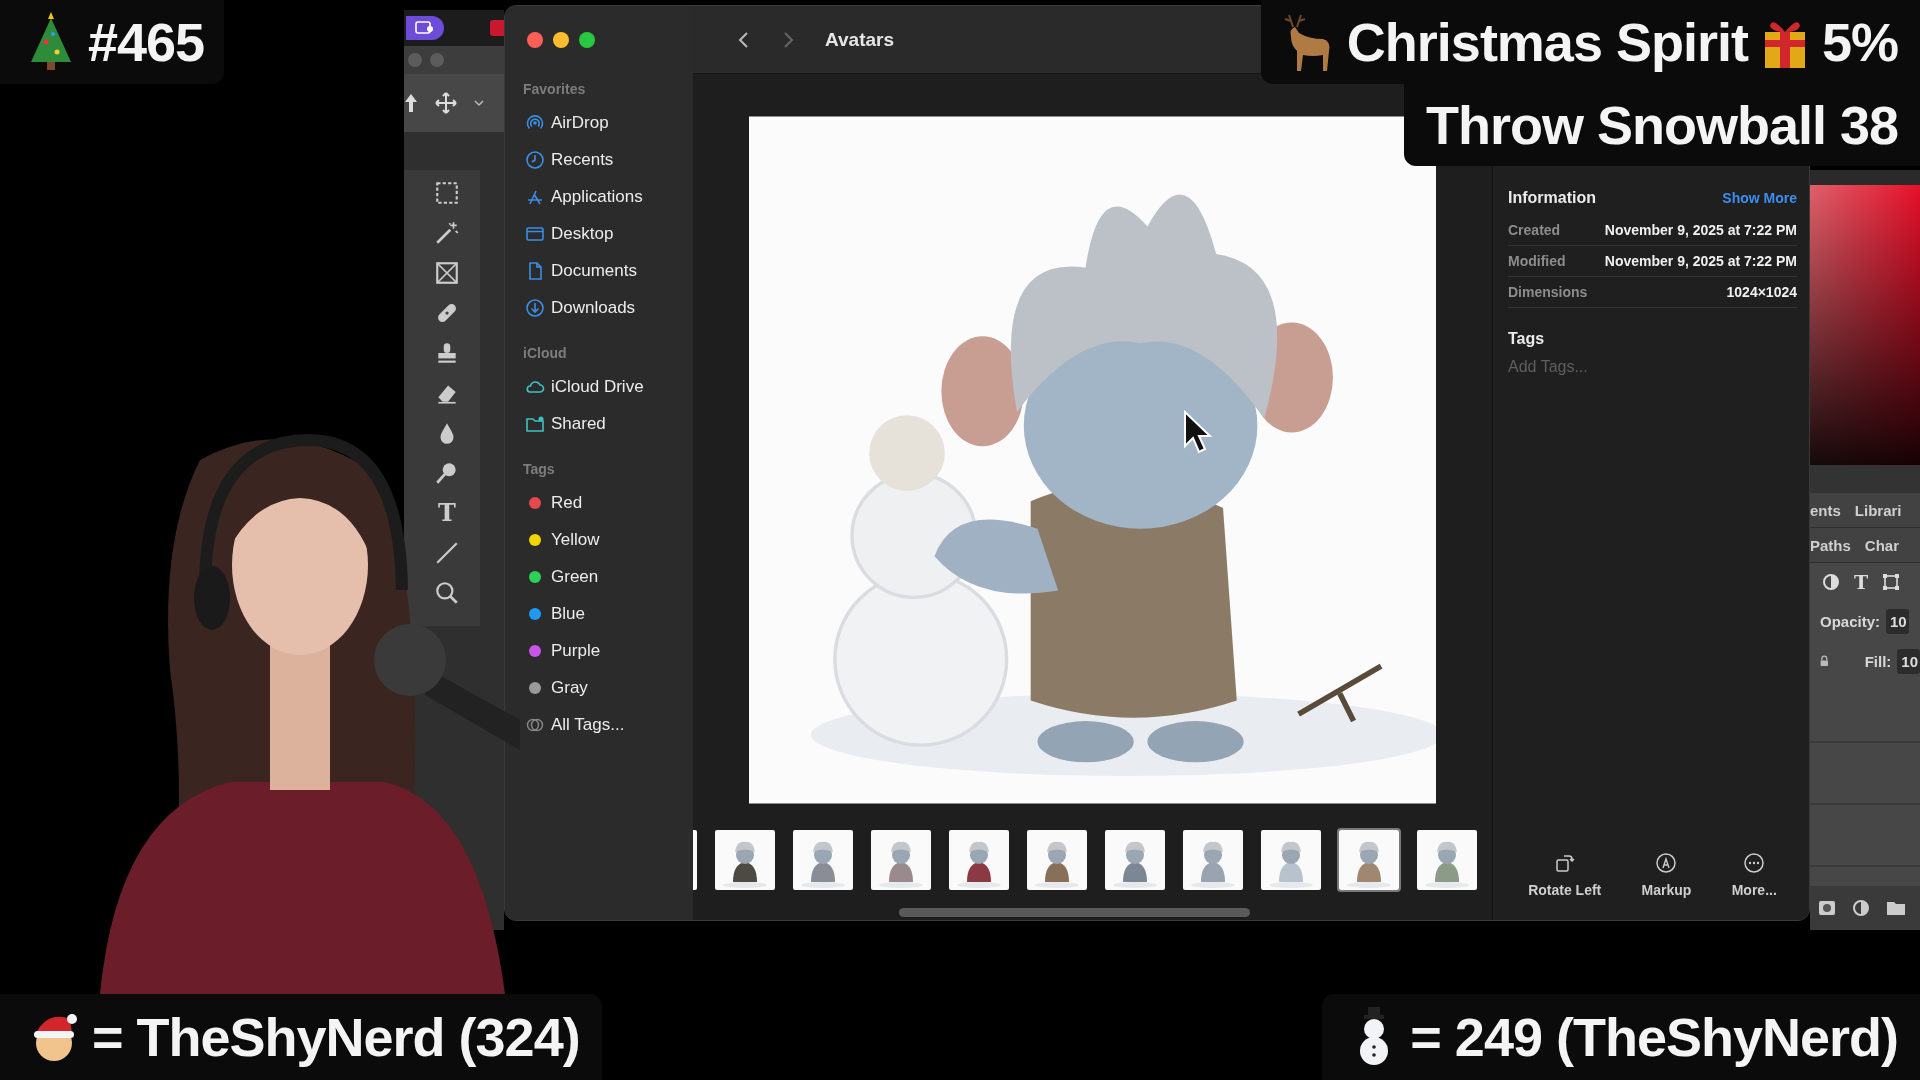  What do you see at coordinates (447, 593) in the screenshot?
I see `zoom-icon` at bounding box center [447, 593].